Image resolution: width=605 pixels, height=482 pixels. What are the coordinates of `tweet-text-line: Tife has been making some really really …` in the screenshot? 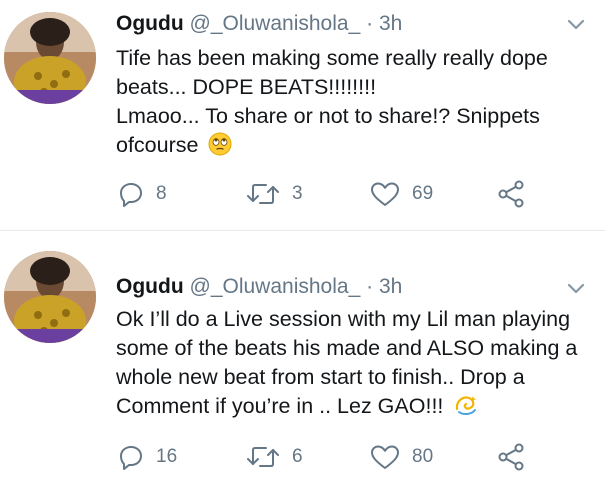 It's located at (332, 58).